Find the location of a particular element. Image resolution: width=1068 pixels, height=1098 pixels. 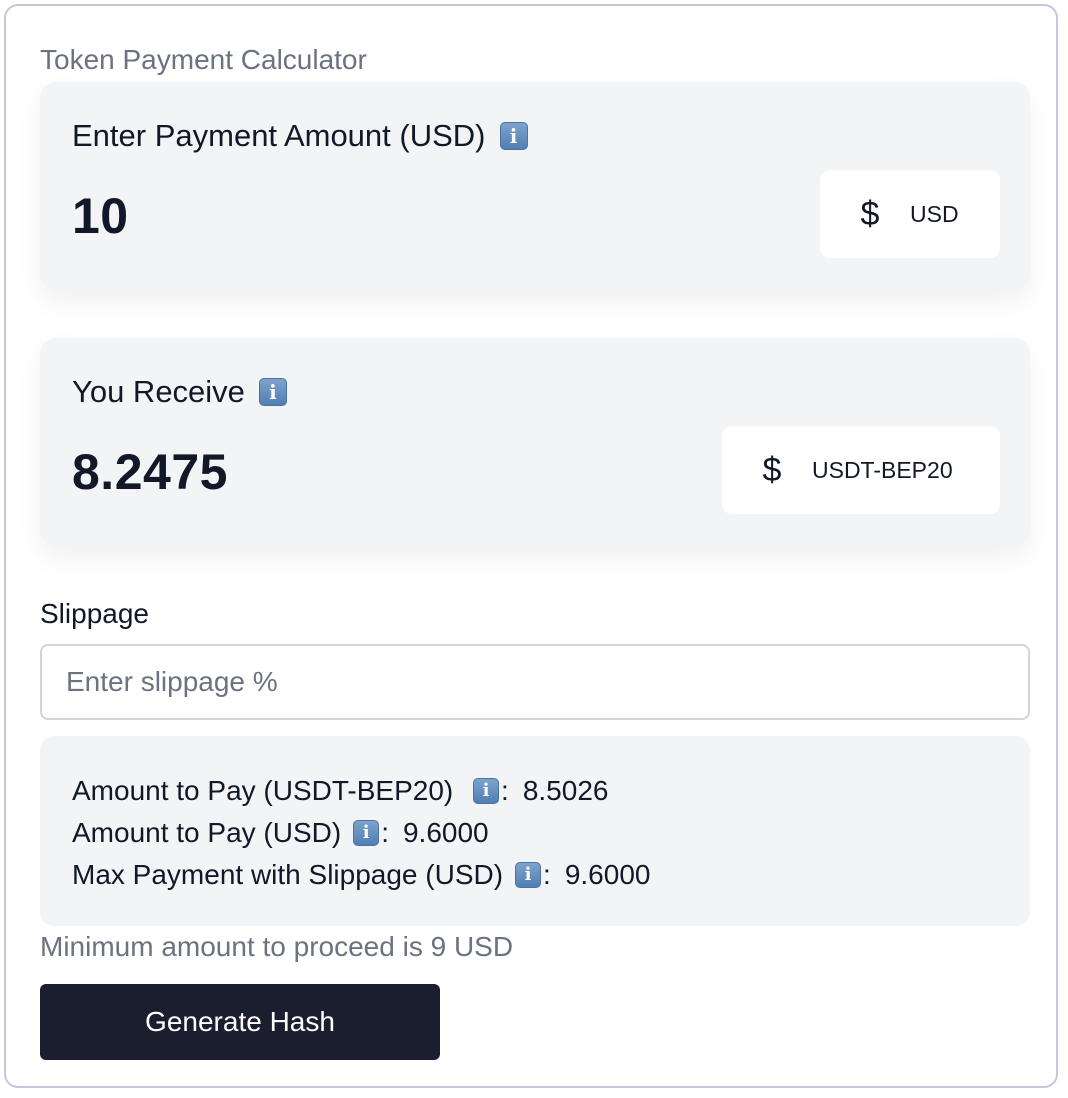

slippage-label: Slippage is located at coordinates (94, 613).